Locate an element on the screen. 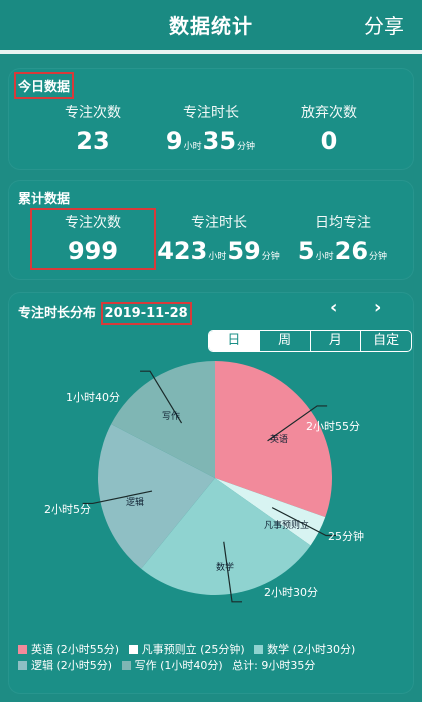 The image size is (422, 702). total-focus-time-label: 专注时长 is located at coordinates (219, 223).